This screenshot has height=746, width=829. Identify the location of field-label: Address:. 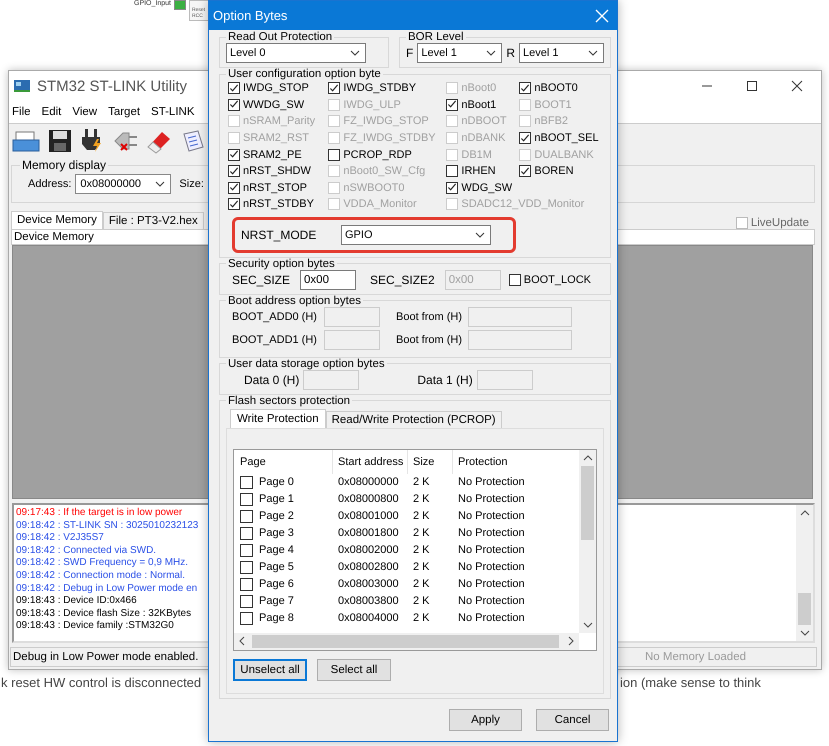
(50, 184).